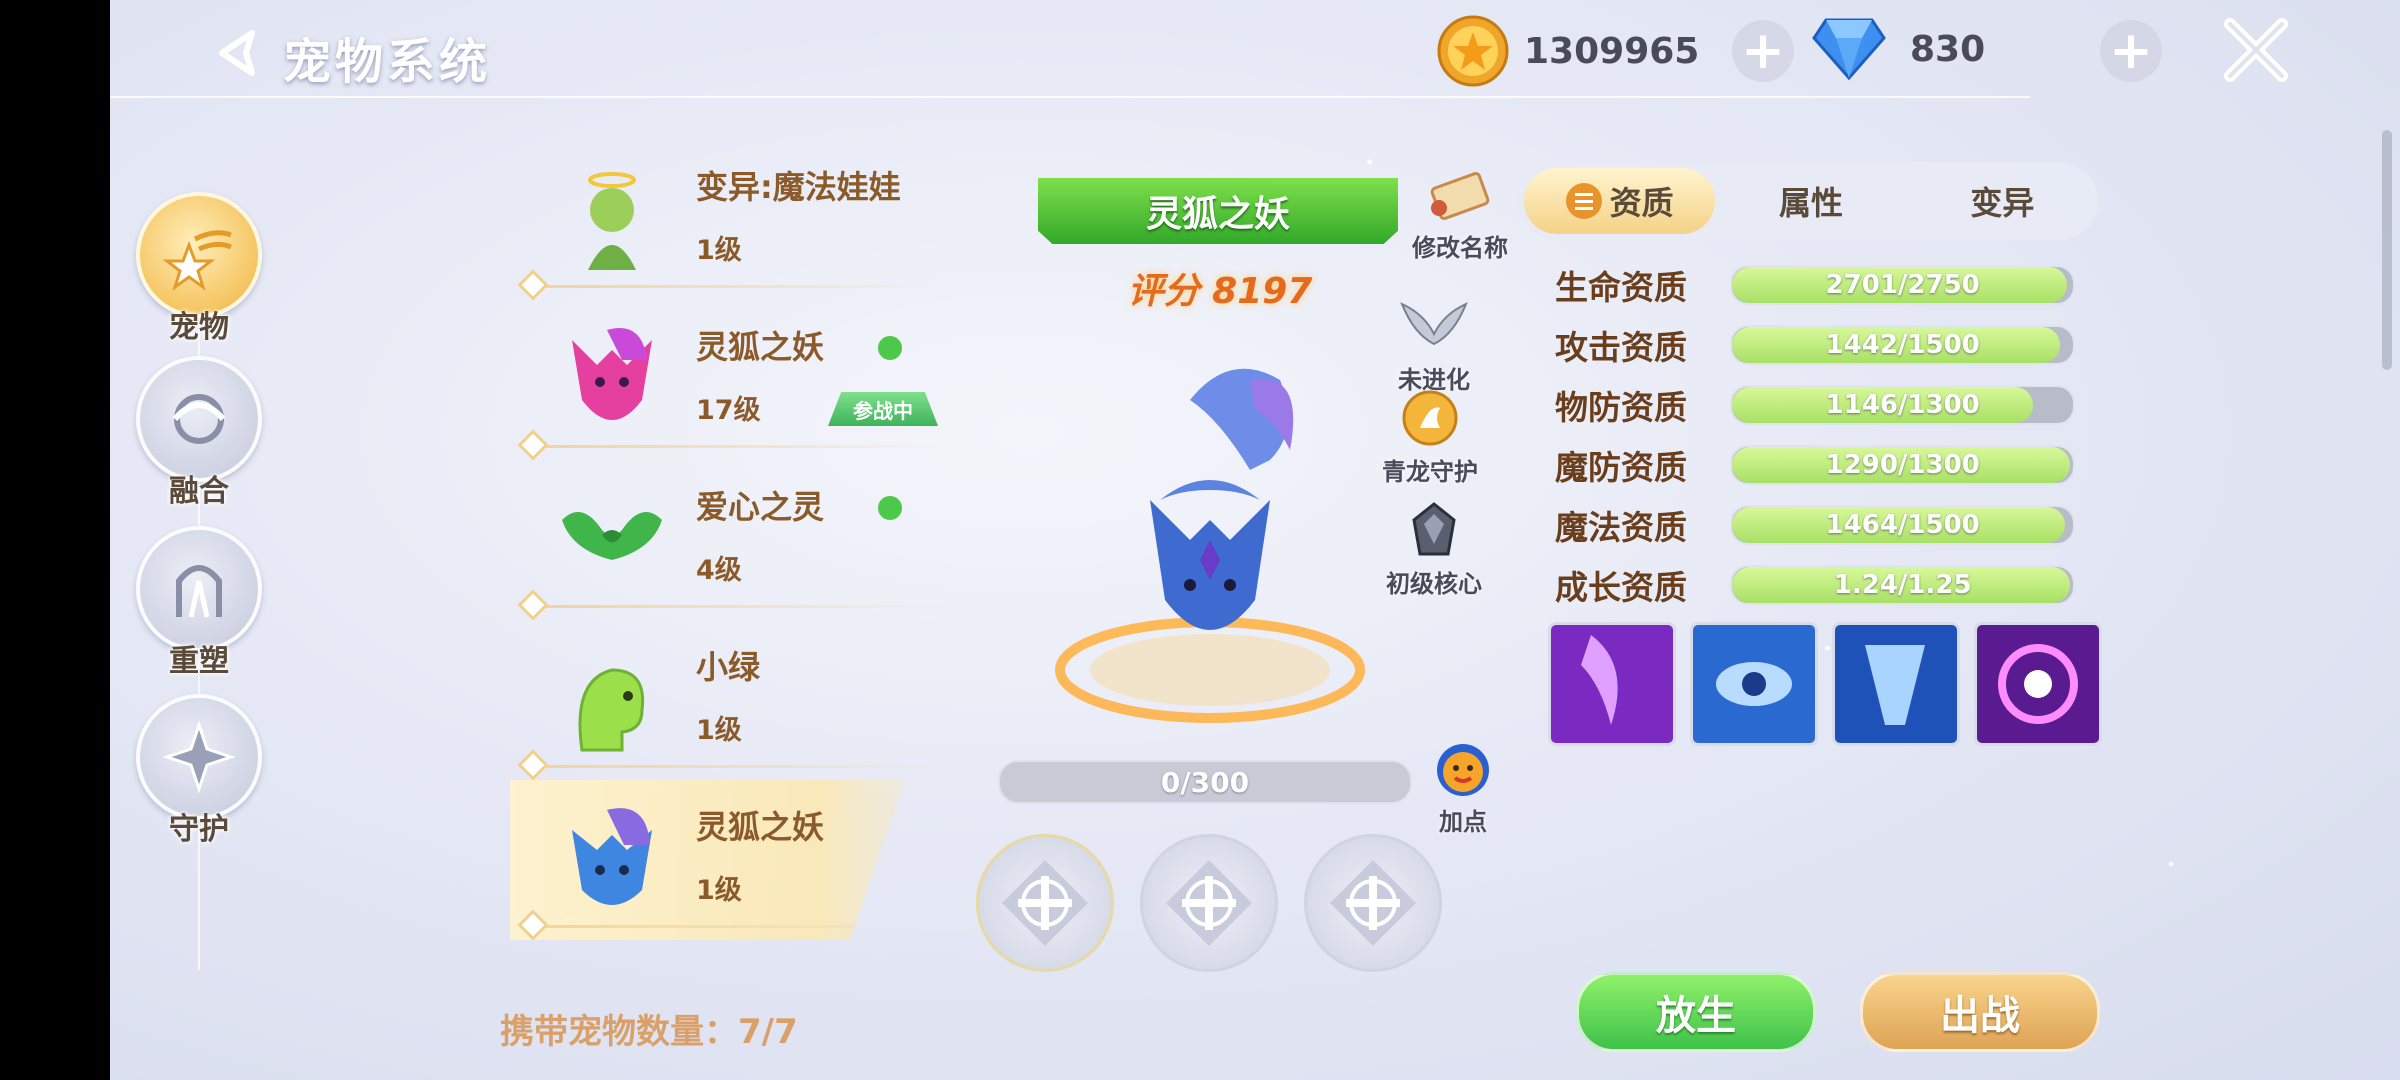 The height and width of the screenshot is (1080, 2400). What do you see at coordinates (237, 53) in the screenshot?
I see `back-arrow-icon` at bounding box center [237, 53].